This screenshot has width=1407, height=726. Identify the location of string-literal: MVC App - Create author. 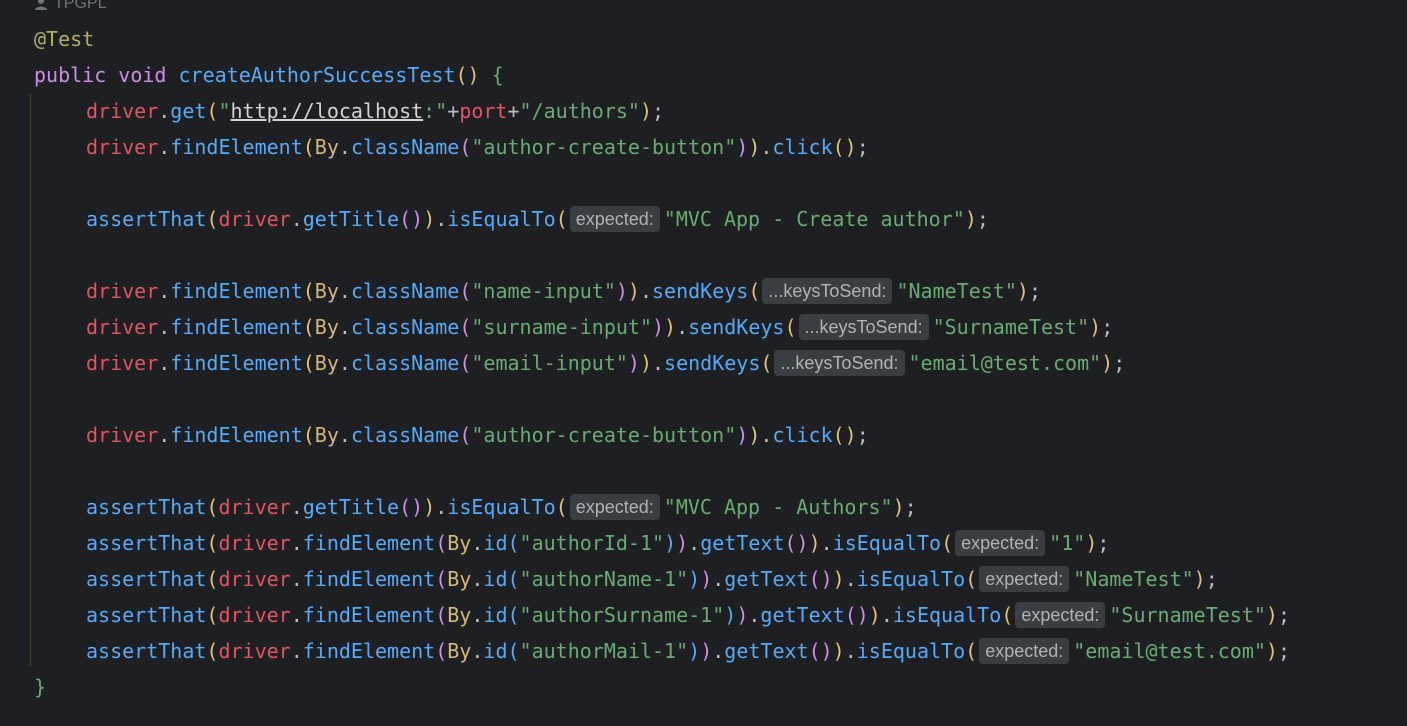
(814, 219).